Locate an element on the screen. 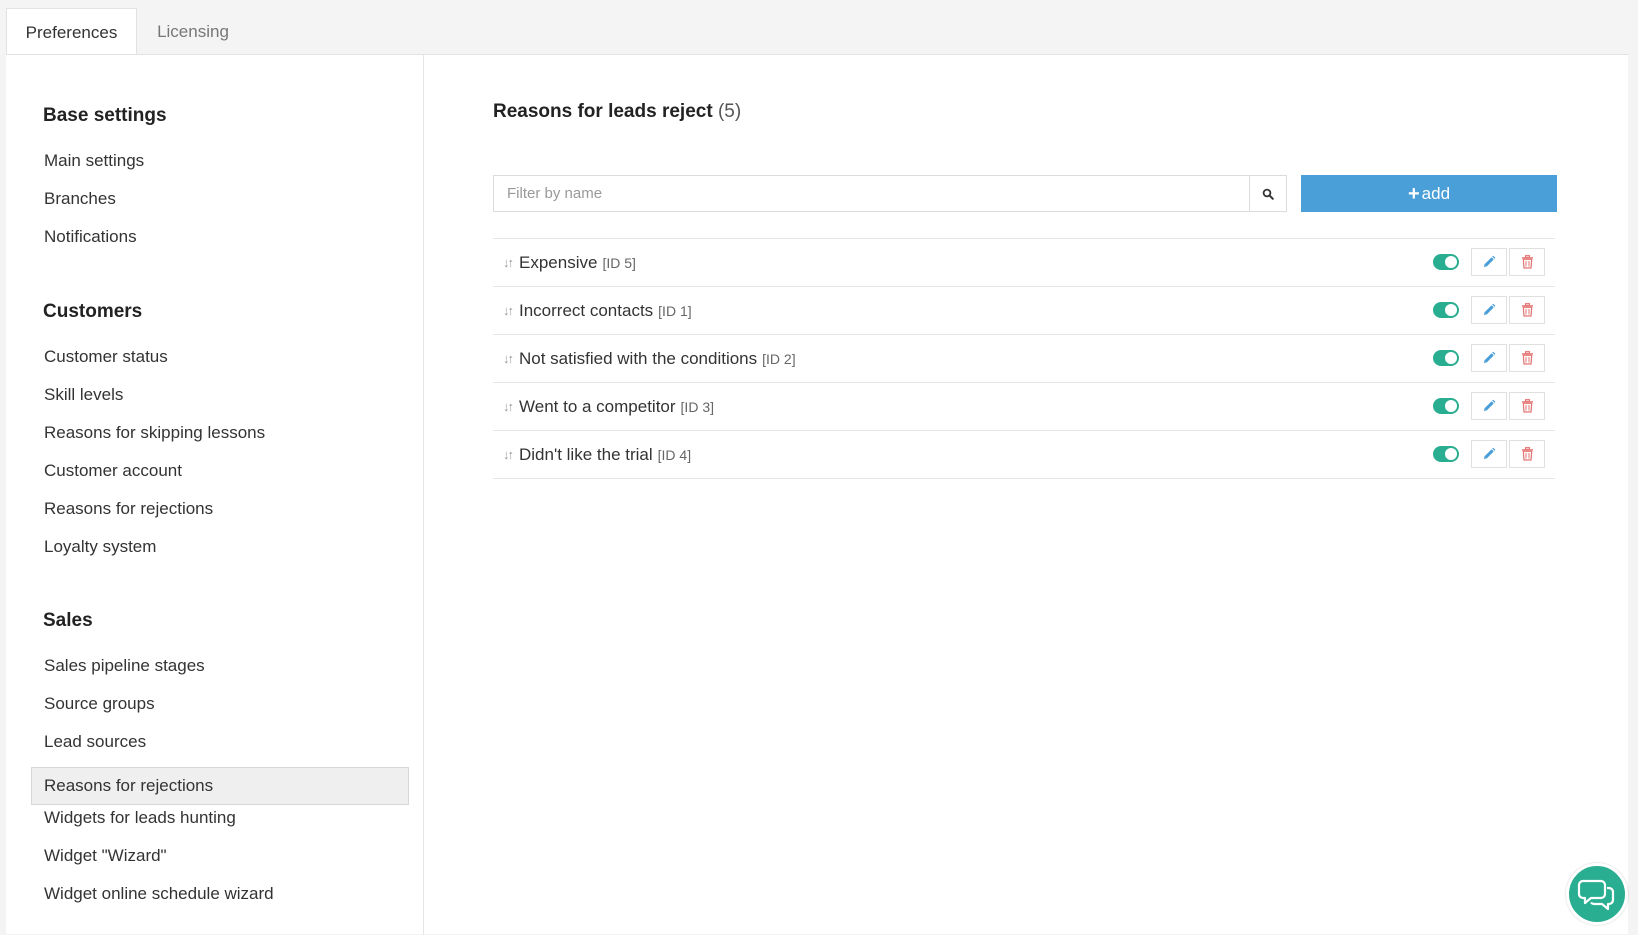 This screenshot has width=1638, height=935. search-icon is located at coordinates (1268, 194).